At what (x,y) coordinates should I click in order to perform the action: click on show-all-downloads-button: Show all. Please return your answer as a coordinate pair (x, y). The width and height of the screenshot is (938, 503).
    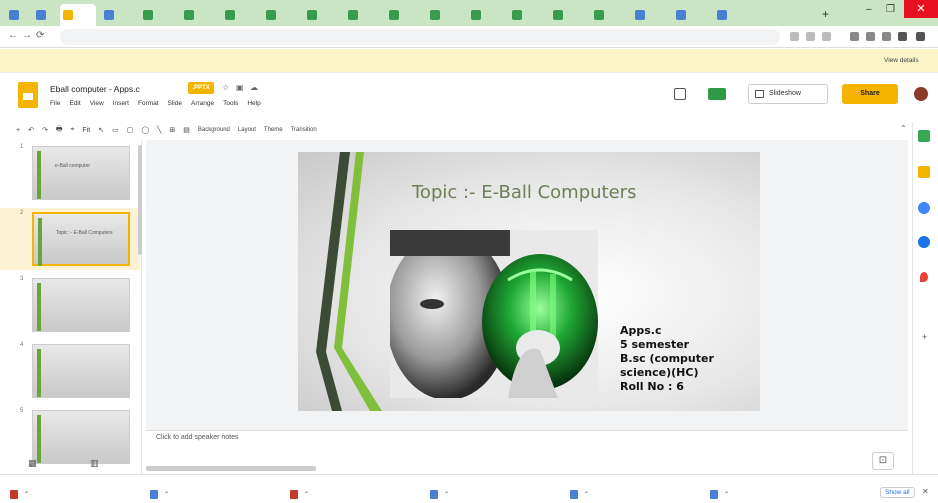
    Looking at the image, I should click on (897, 492).